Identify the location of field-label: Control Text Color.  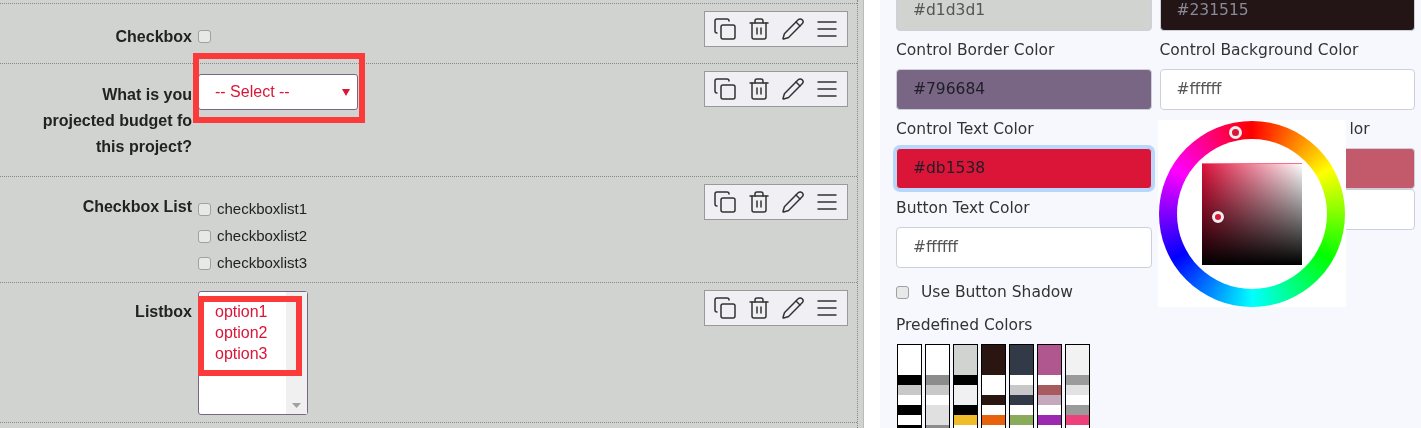
(965, 129).